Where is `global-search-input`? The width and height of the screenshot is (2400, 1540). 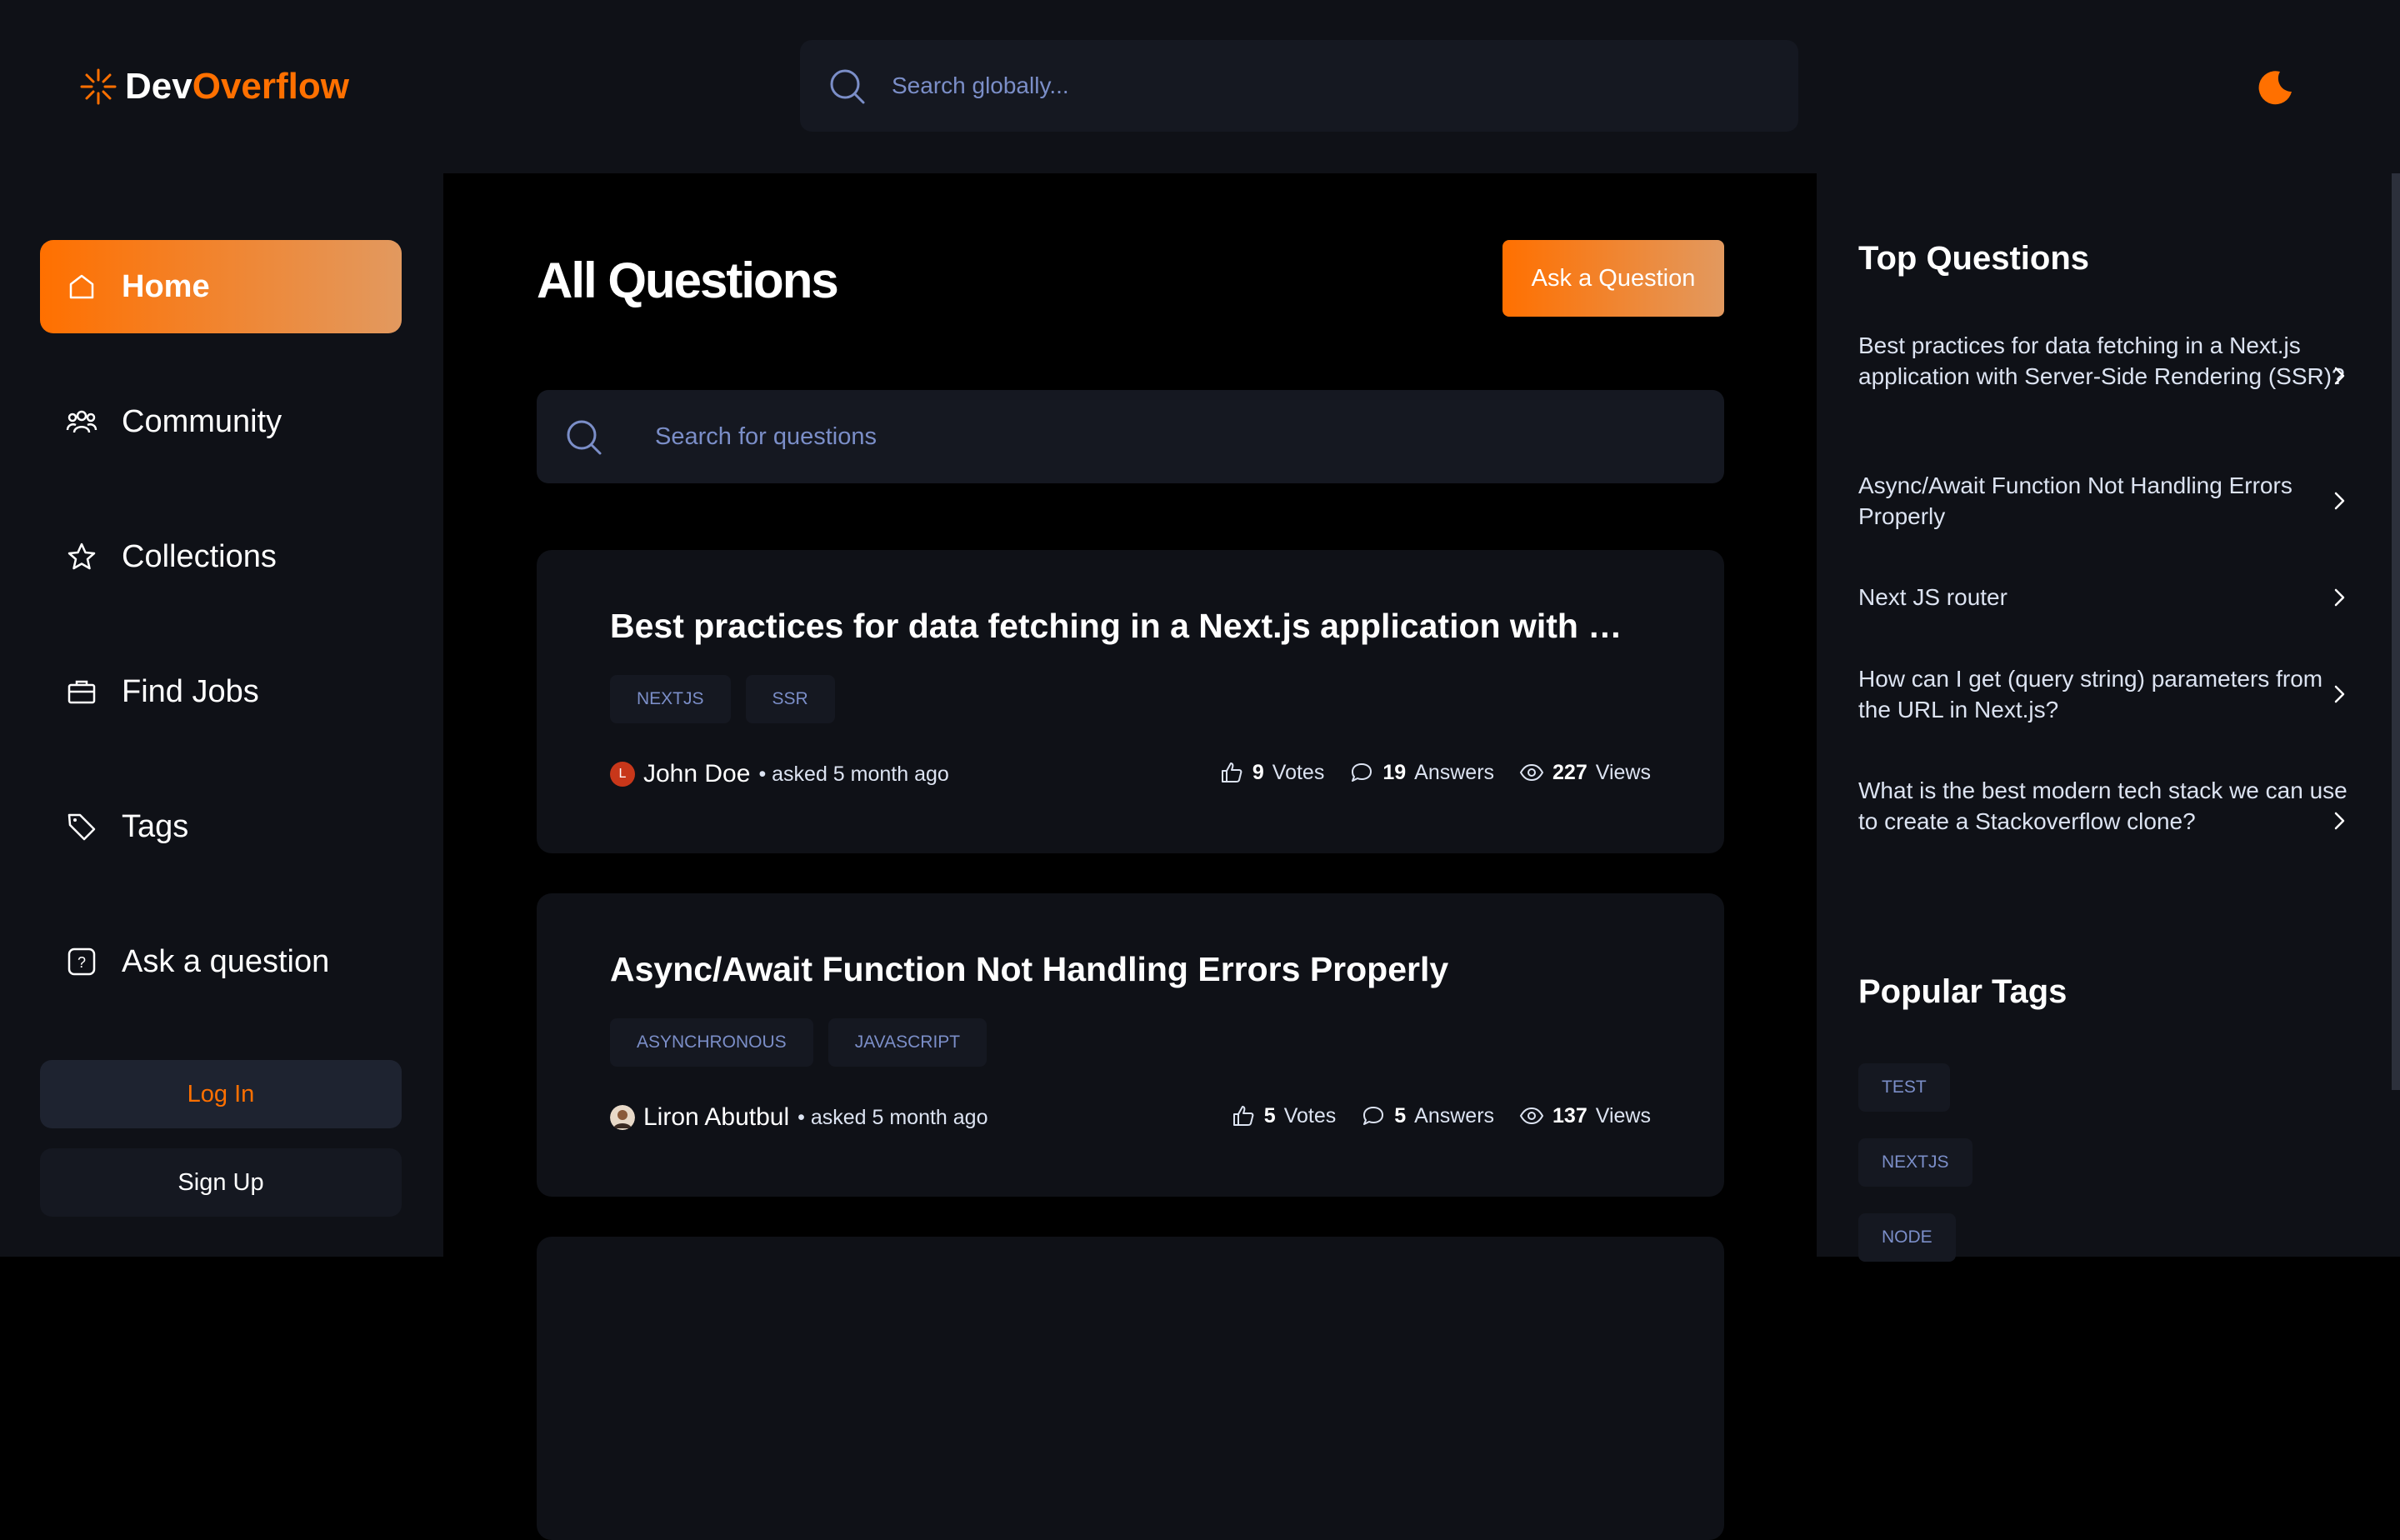 global-search-input is located at coordinates (1266, 86).